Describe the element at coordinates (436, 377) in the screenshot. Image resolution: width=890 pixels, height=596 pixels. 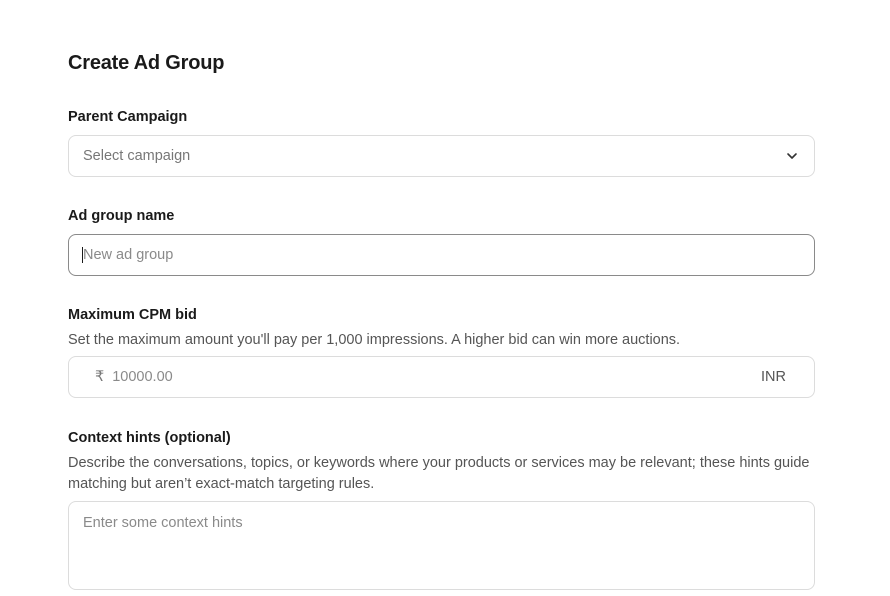
I see `max-cpm-bid-input` at that location.